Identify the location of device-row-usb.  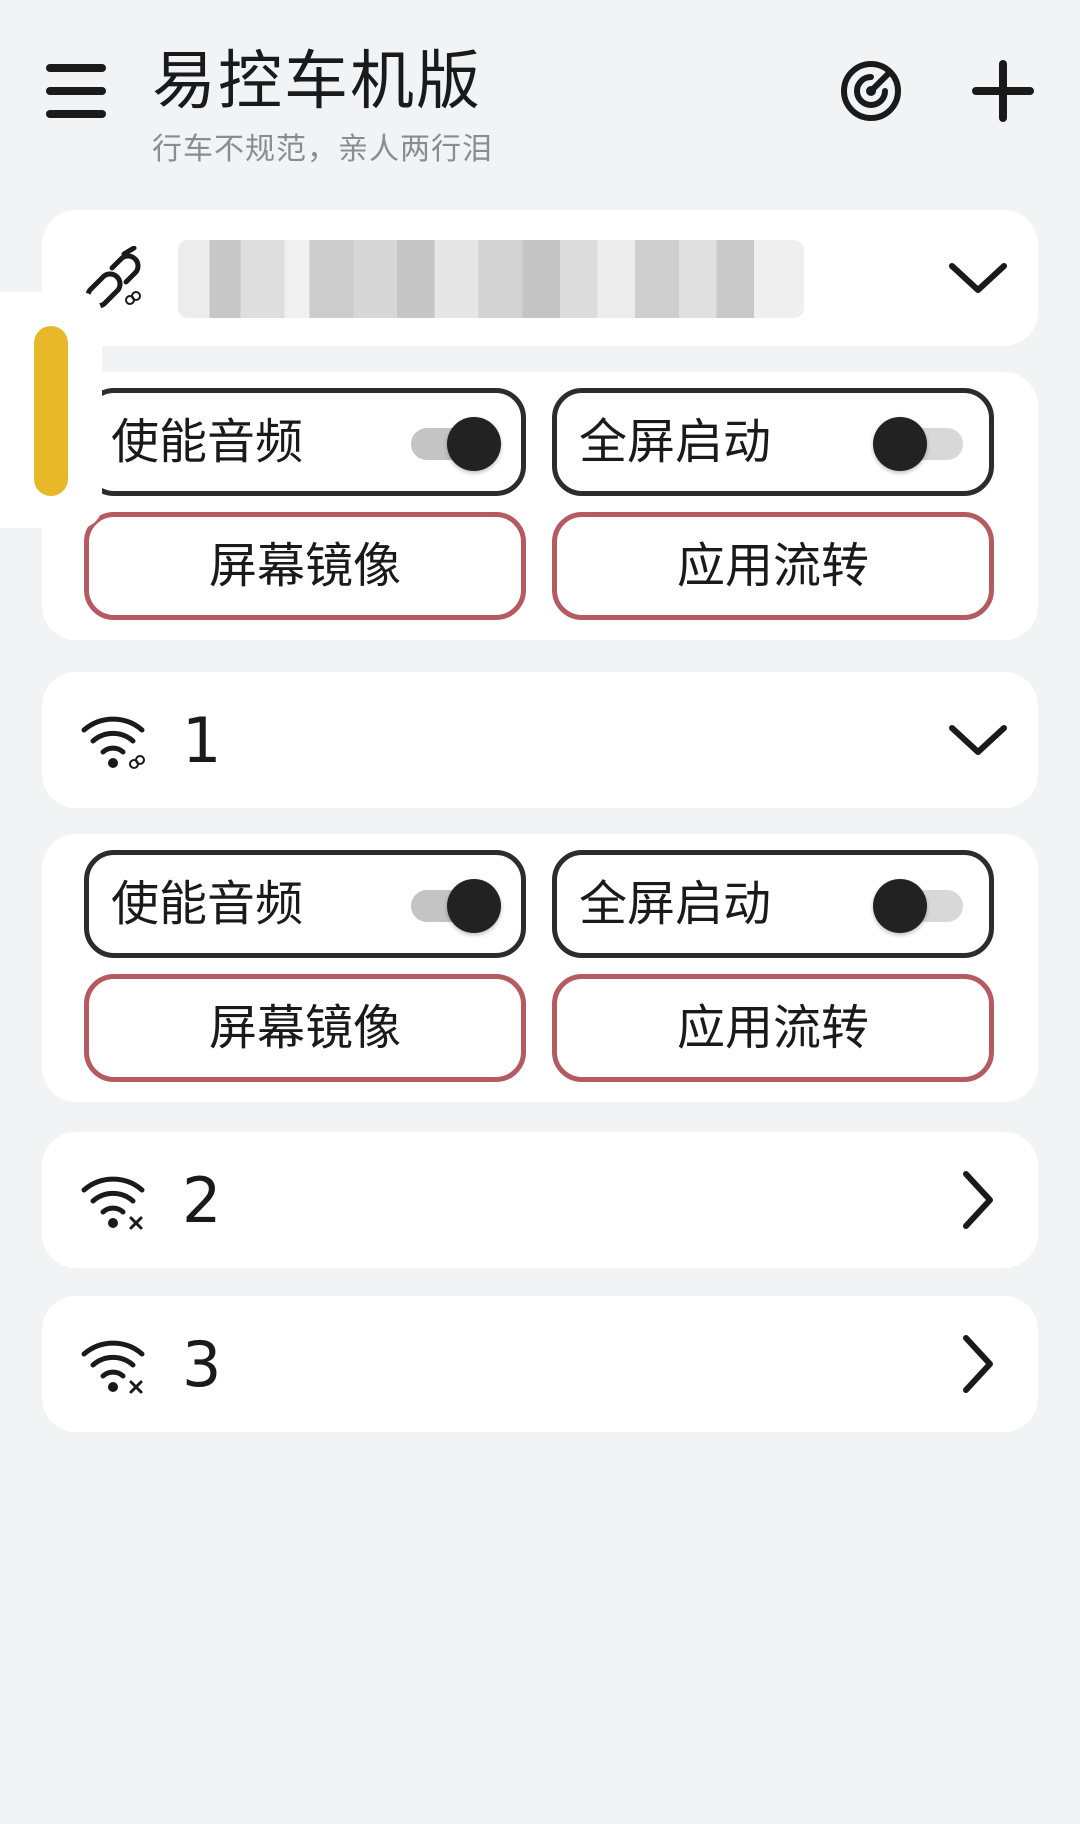
(540, 278).